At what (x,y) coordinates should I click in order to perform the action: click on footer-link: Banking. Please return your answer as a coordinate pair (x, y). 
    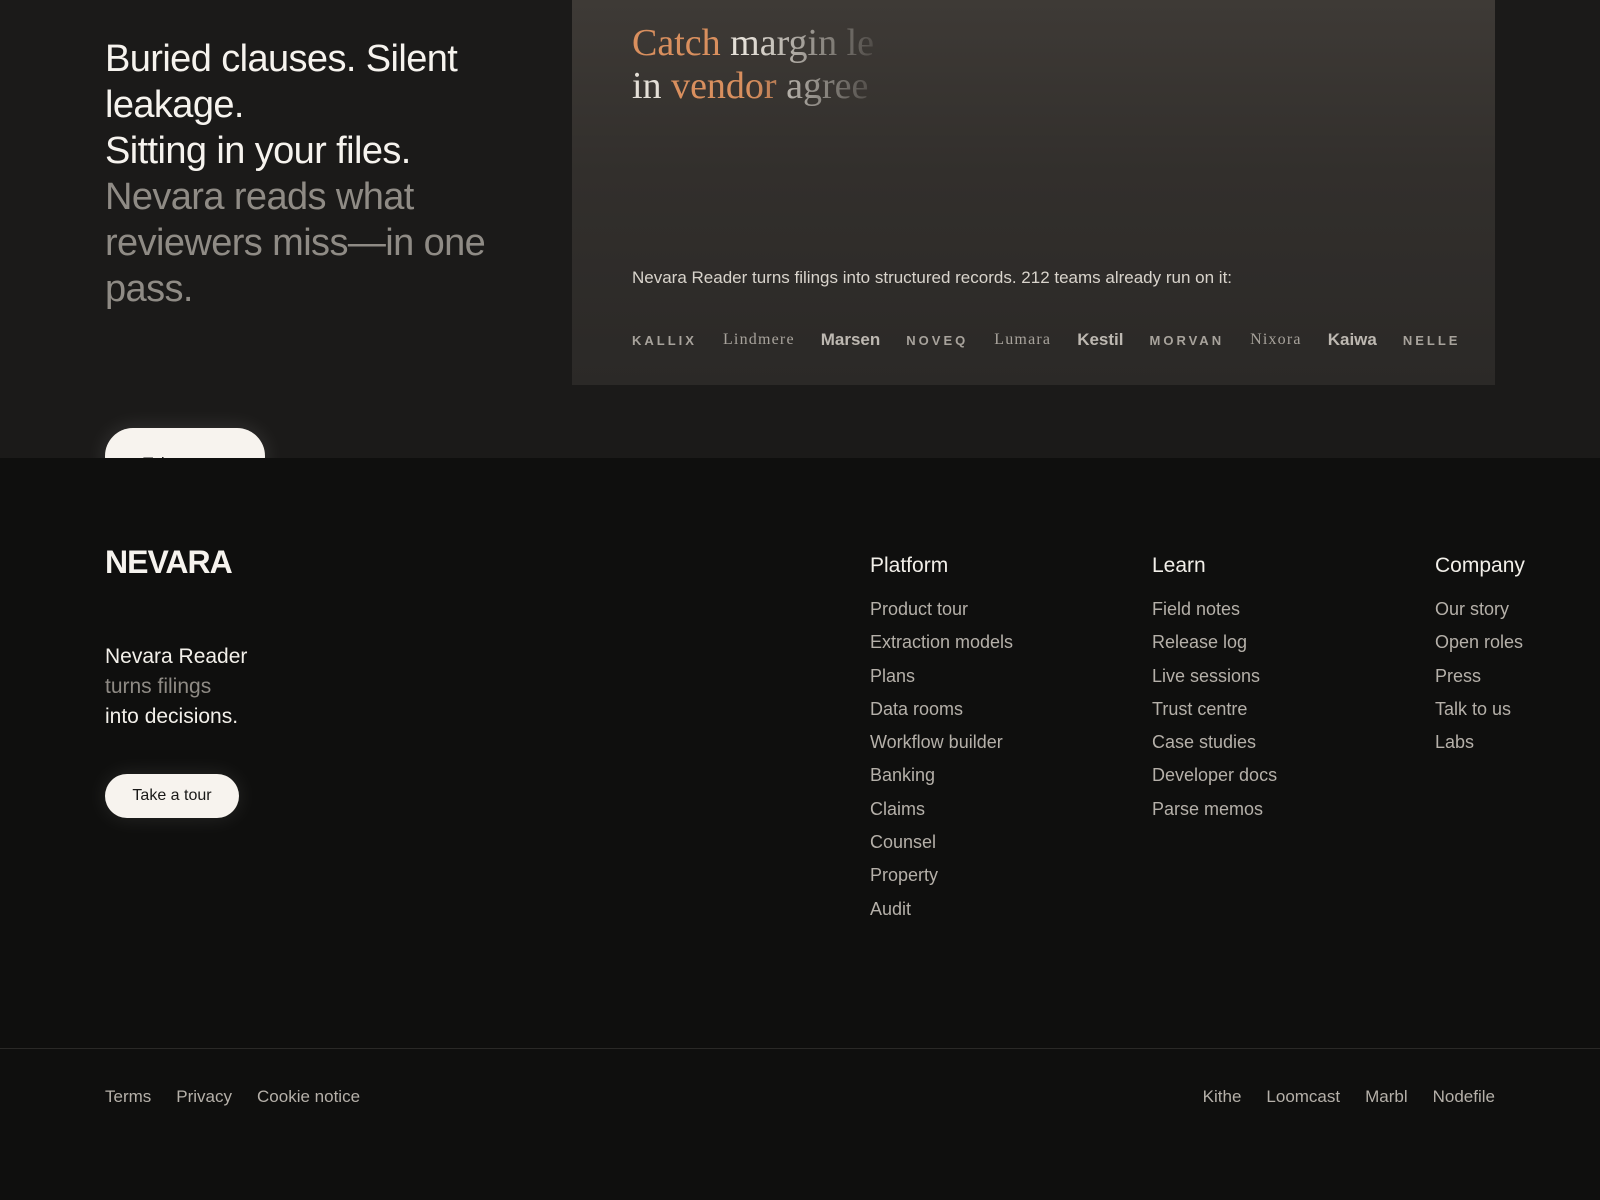
    Looking at the image, I should click on (941, 780).